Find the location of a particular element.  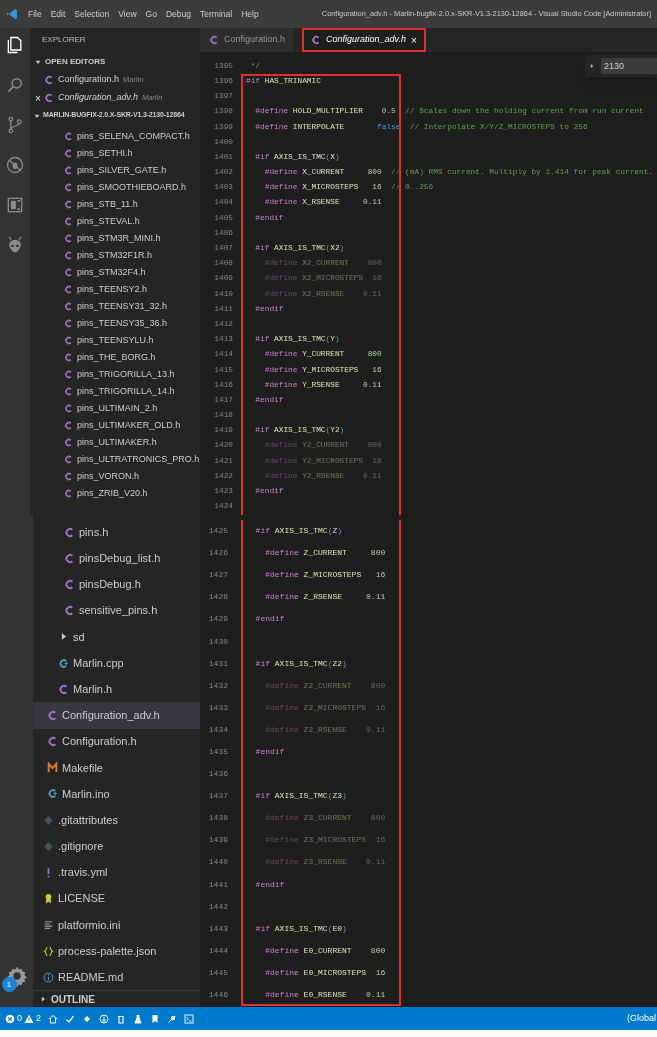

file-name: pins_VORON.h is located at coordinates (108, 476).